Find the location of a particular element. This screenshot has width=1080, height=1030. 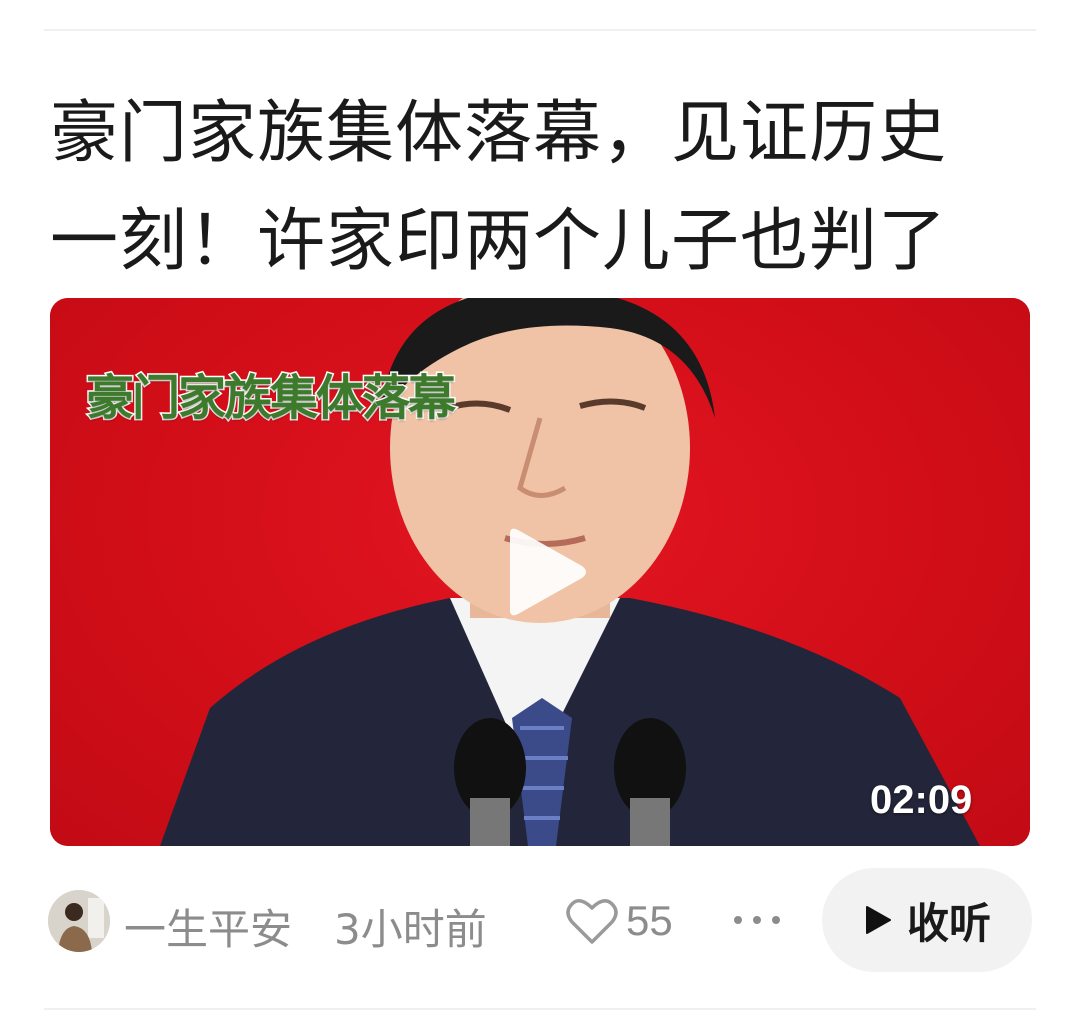

play-icon is located at coordinates (545, 572).